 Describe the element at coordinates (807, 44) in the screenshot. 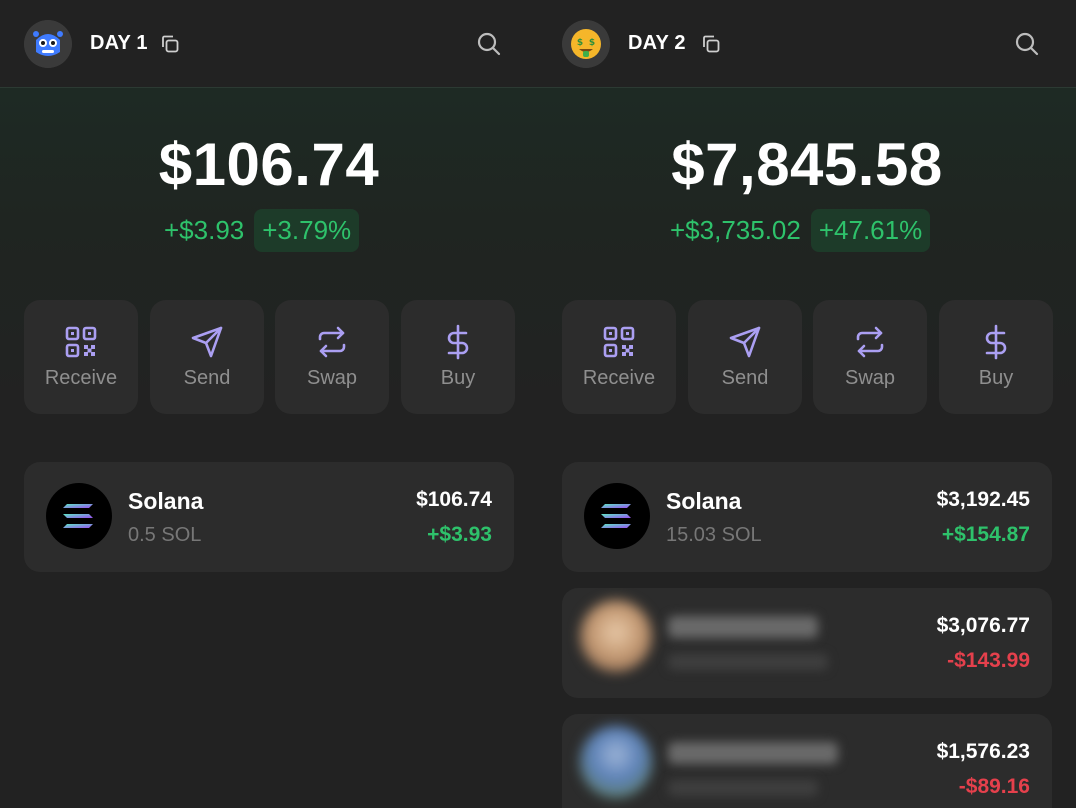

I see `wallet-header: $ $ DAY 2` at that location.